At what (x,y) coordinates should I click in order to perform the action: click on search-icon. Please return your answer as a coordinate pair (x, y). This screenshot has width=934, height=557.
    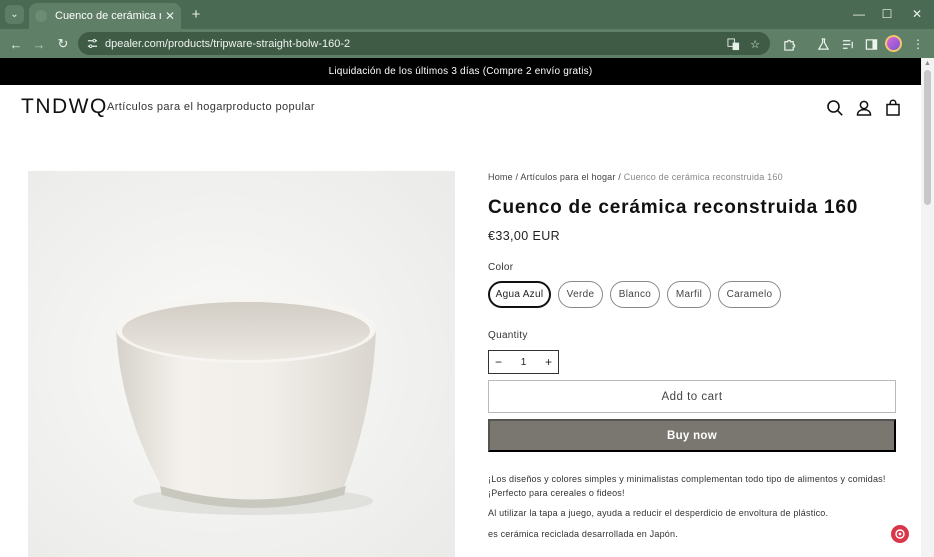
    Looking at the image, I should click on (835, 108).